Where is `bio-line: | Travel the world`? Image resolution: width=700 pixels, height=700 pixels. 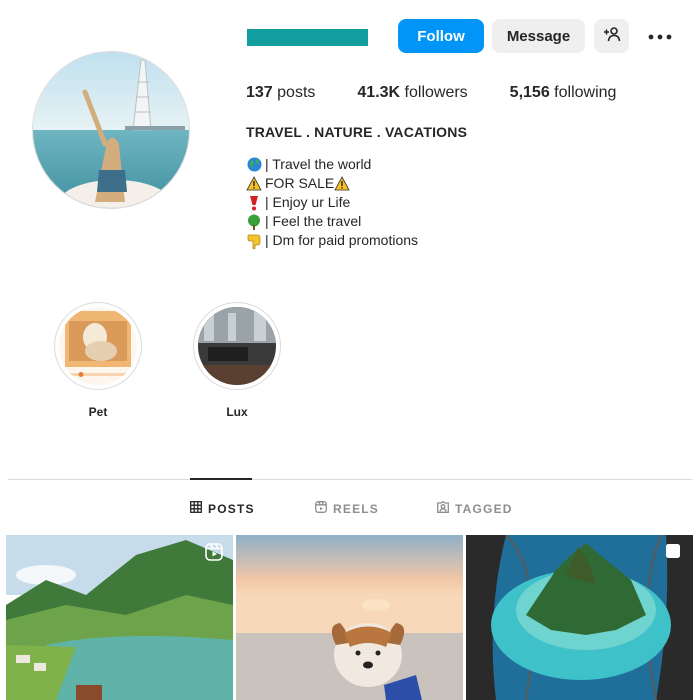 bio-line: | Travel the world is located at coordinates (332, 164).